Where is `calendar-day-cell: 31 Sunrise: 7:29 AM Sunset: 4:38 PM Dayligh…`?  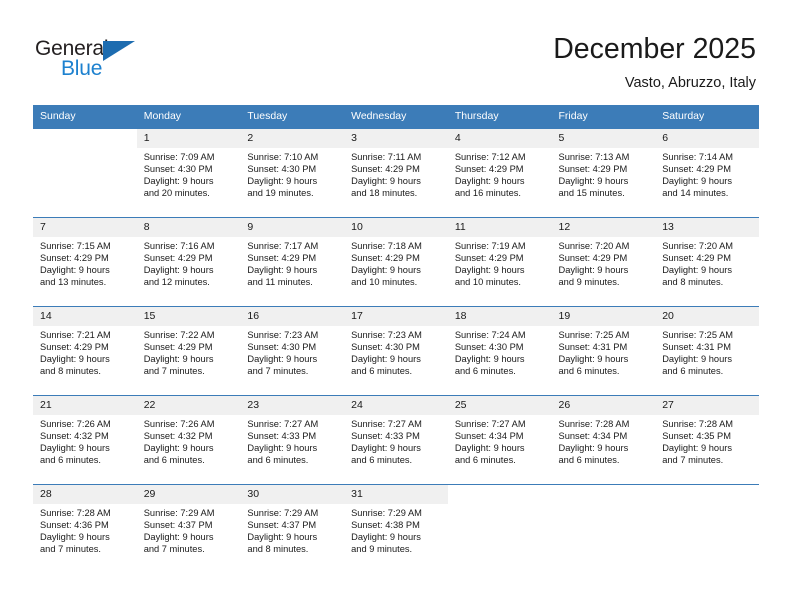 calendar-day-cell: 31 Sunrise: 7:29 AM Sunset: 4:38 PM Dayligh… is located at coordinates (396, 528).